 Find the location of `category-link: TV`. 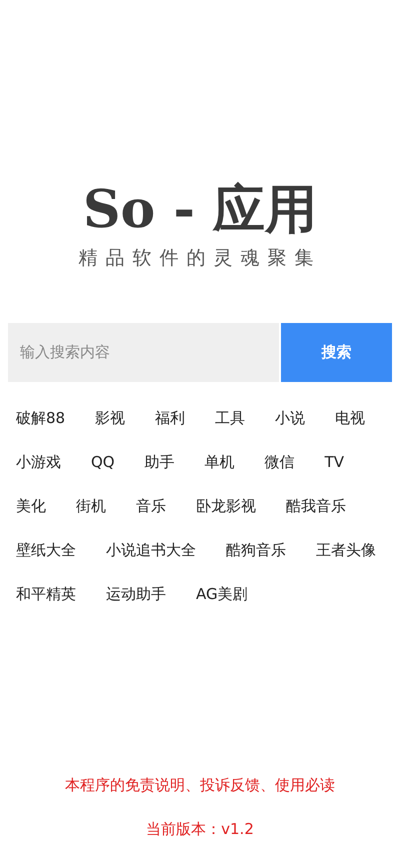

category-link: TV is located at coordinates (334, 462).